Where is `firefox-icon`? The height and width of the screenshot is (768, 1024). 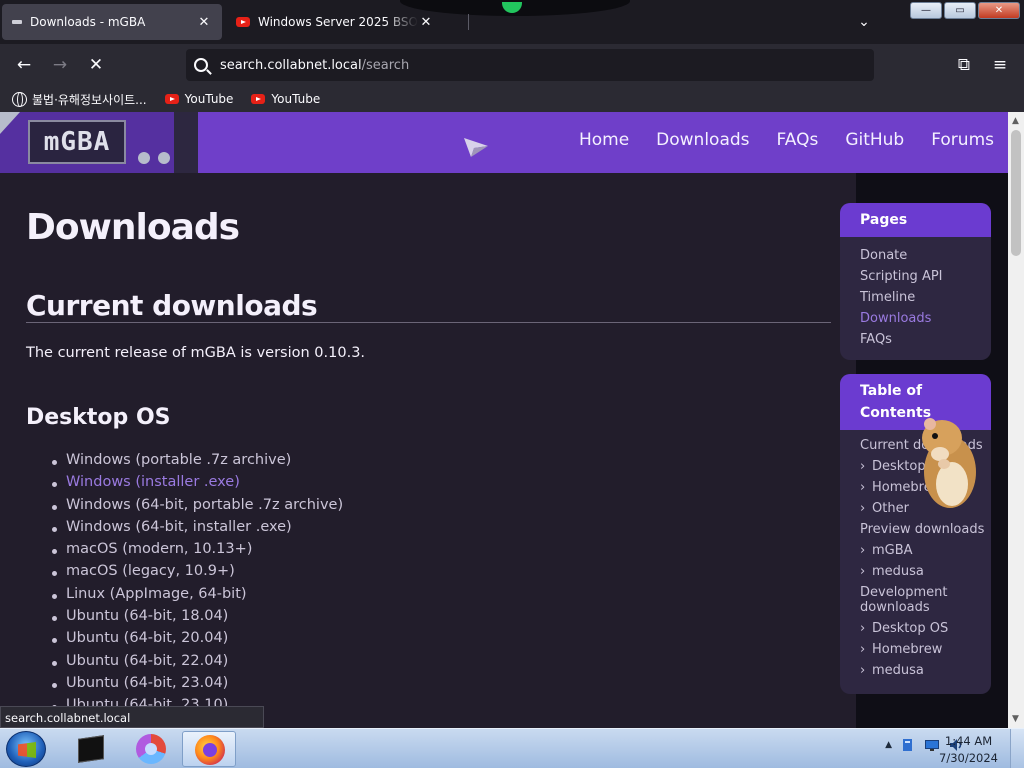
firefox-icon is located at coordinates (210, 750).